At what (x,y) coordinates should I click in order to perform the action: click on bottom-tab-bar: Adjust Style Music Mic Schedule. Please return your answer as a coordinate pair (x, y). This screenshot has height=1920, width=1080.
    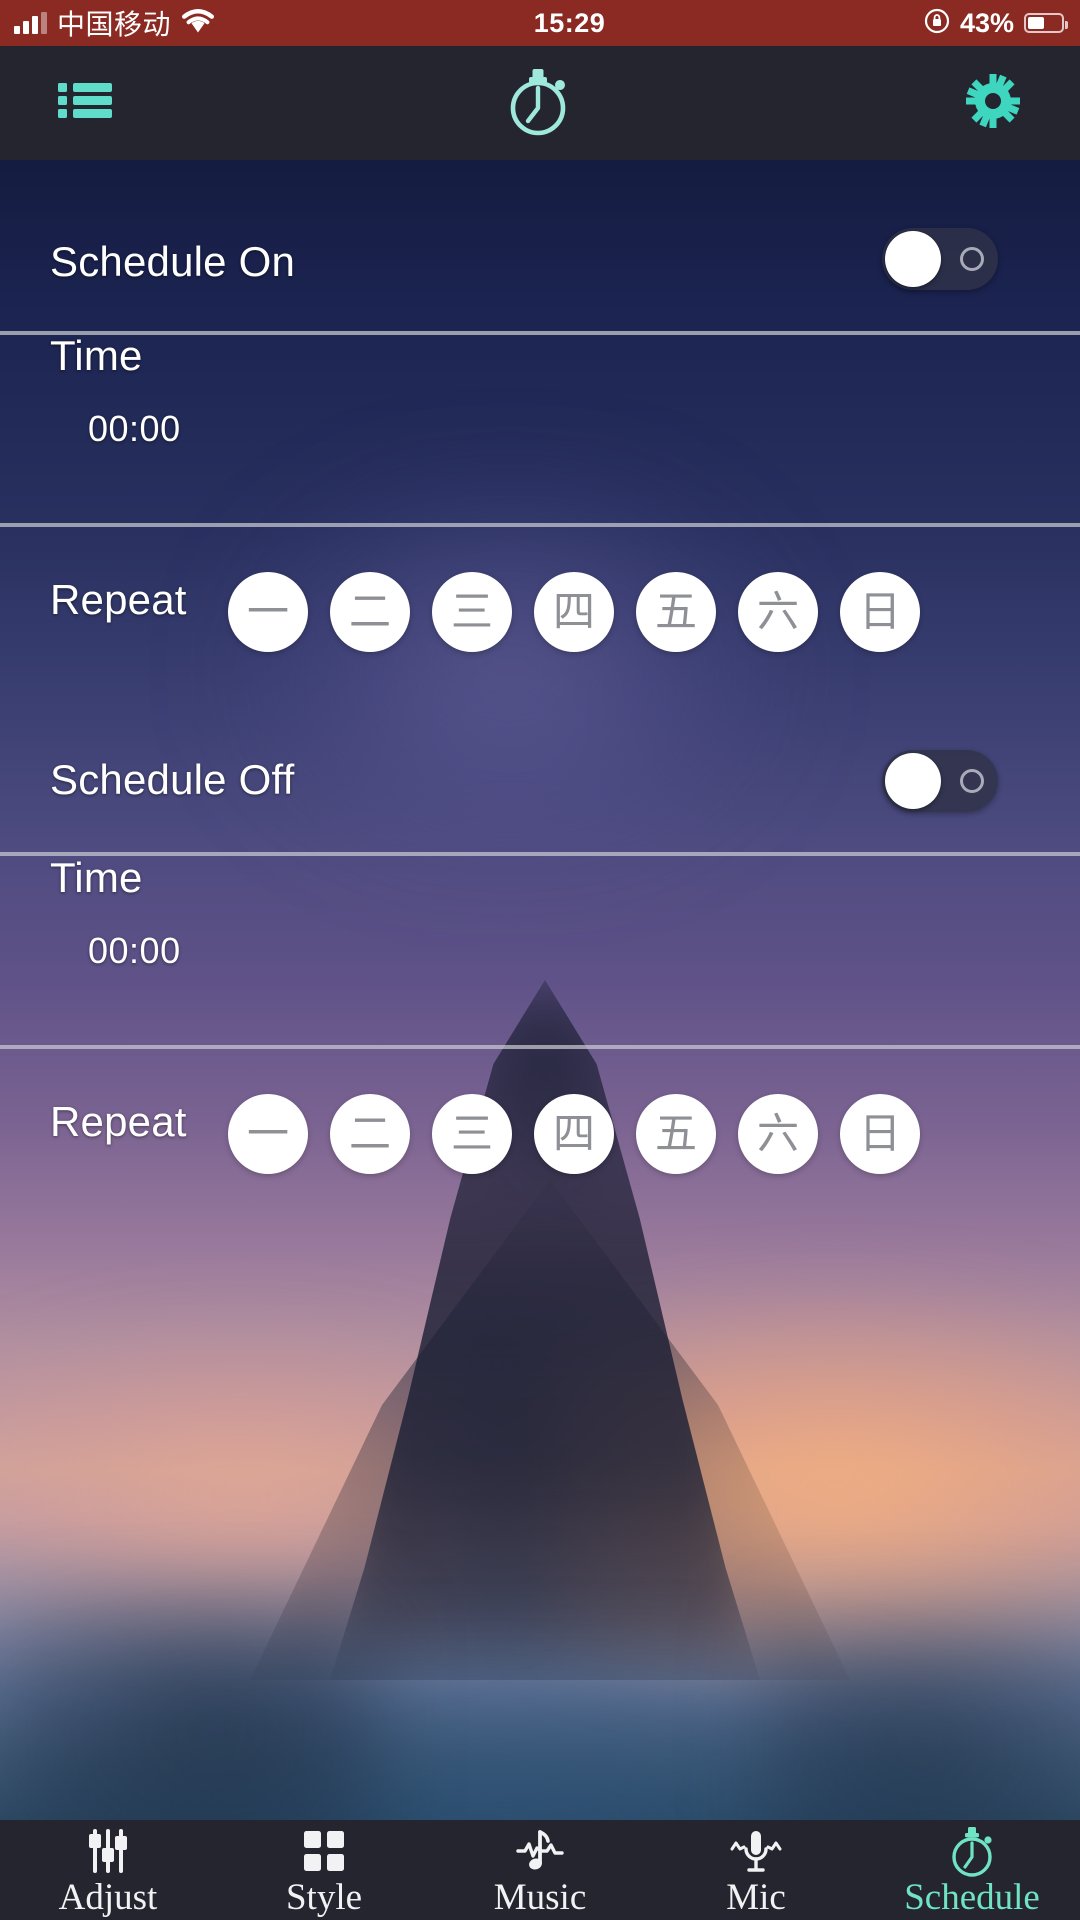
    Looking at the image, I should click on (540, 1870).